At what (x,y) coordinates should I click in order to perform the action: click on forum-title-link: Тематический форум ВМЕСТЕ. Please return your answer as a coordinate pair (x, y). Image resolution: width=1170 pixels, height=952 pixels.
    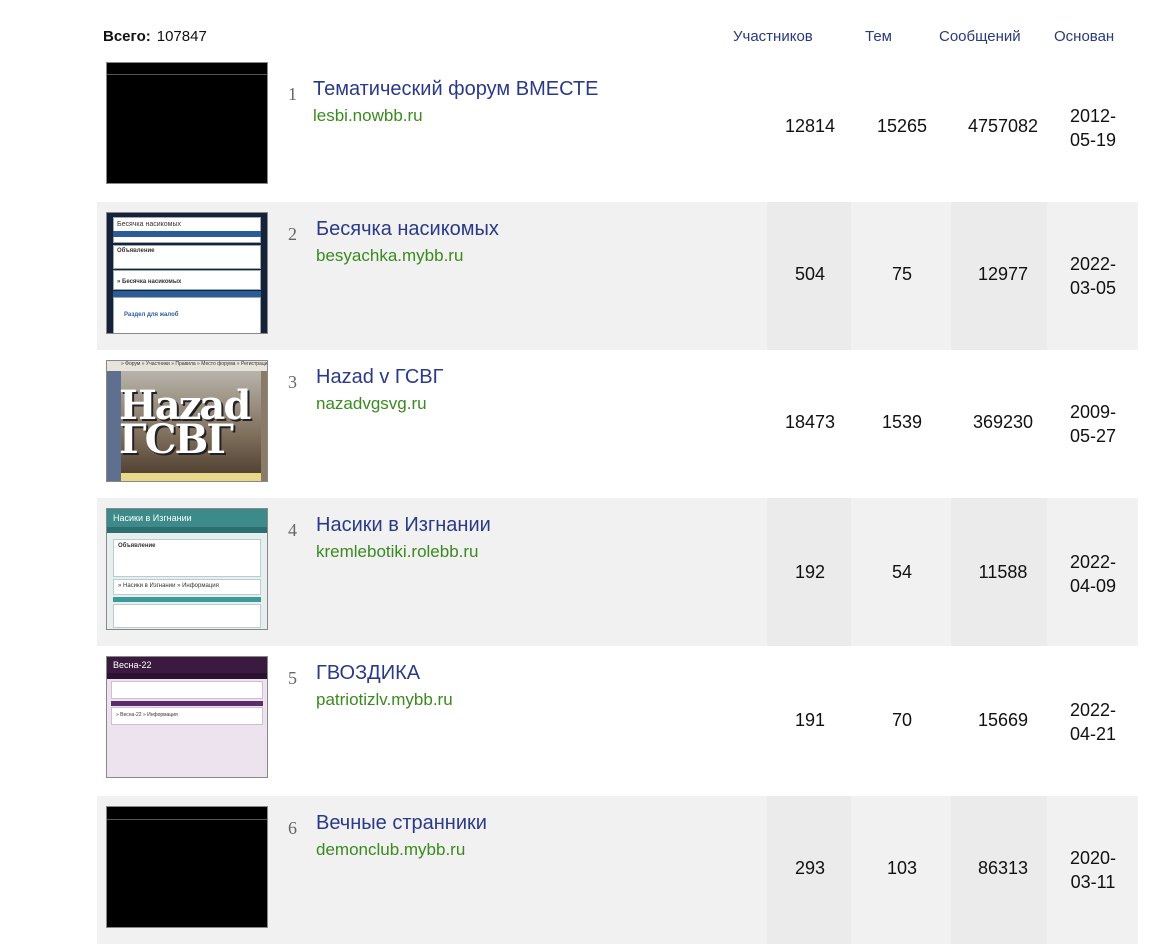
    Looking at the image, I should click on (455, 89).